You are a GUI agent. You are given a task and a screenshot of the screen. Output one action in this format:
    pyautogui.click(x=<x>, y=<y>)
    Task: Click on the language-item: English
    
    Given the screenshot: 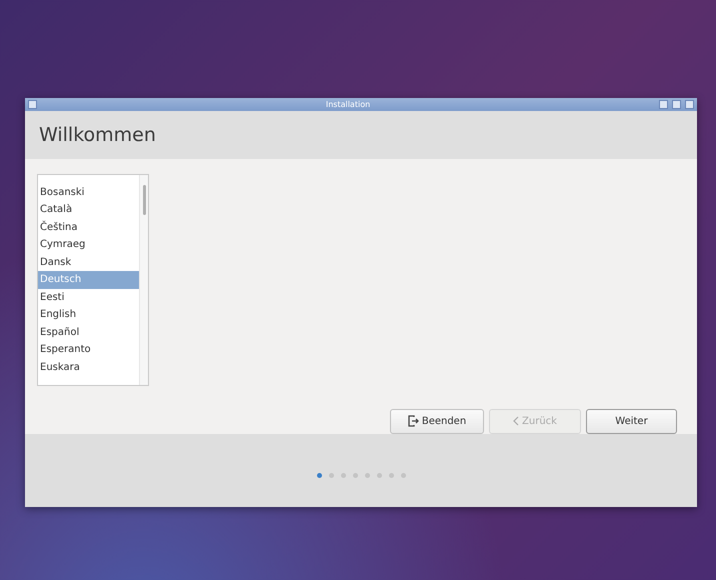 What is the action you would take?
    pyautogui.click(x=88, y=315)
    